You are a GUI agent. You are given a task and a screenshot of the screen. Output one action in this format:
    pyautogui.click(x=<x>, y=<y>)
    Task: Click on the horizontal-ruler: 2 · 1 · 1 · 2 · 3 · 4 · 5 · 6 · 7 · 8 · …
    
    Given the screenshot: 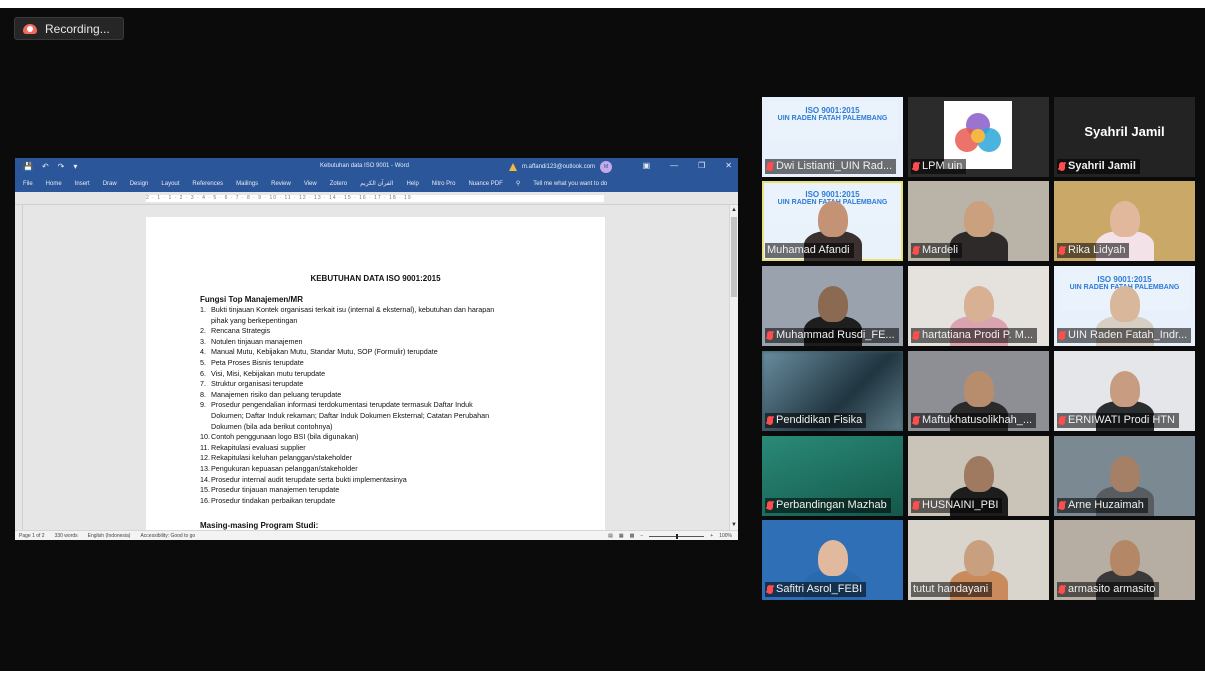 What is the action you would take?
    pyautogui.click(x=376, y=198)
    